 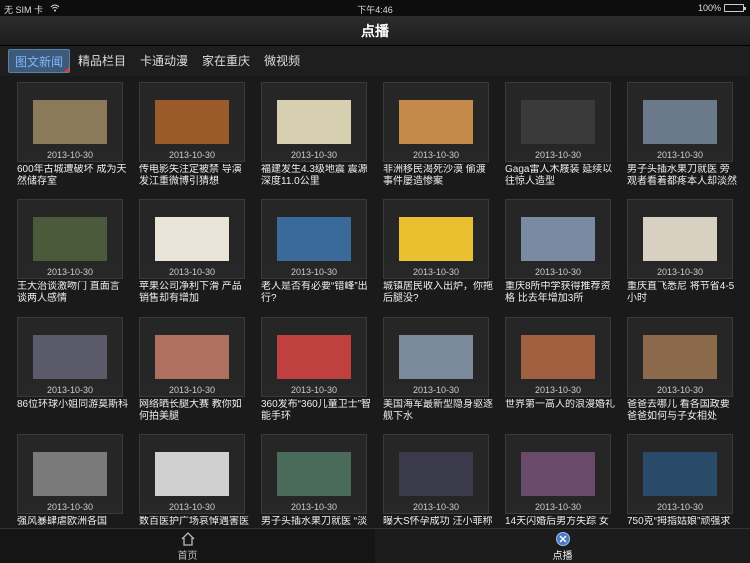 I want to click on news-item: 2013-10-30 曝大S怀孕成功 汪小菲称, so click(x=439, y=481).